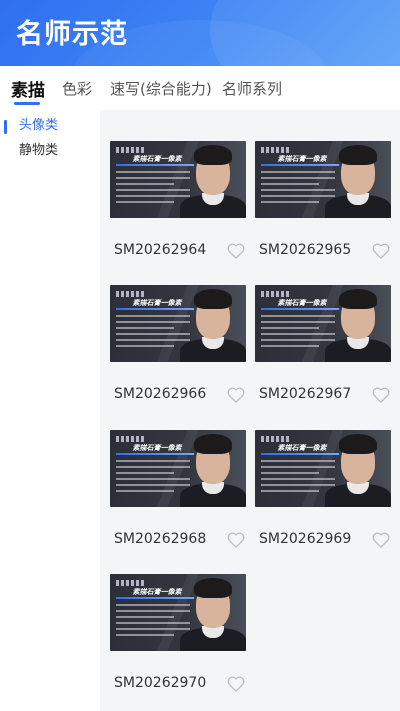  I want to click on artwork-card: 素描石膏一像素 SM20262969, so click(323, 498).